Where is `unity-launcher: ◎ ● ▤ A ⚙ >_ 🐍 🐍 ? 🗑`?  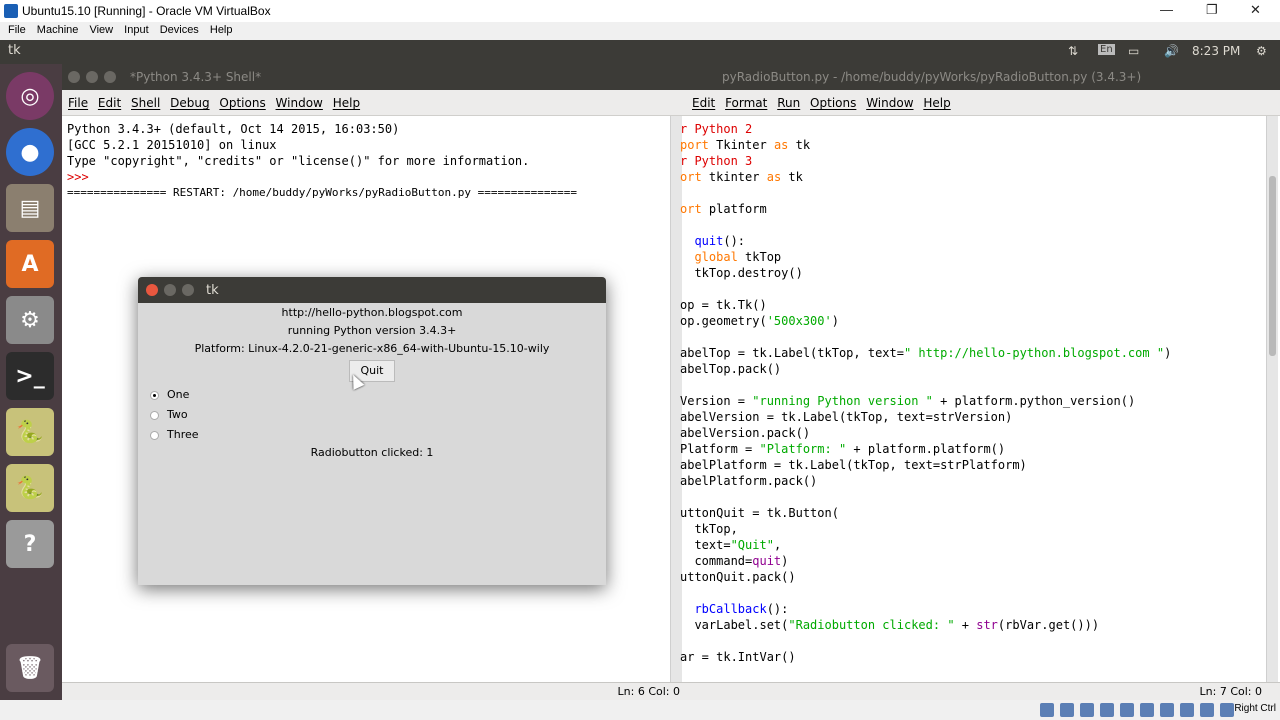
unity-launcher: ◎ ● ▤ A ⚙ >_ 🐍 🐍 ? 🗑 is located at coordinates (31, 382).